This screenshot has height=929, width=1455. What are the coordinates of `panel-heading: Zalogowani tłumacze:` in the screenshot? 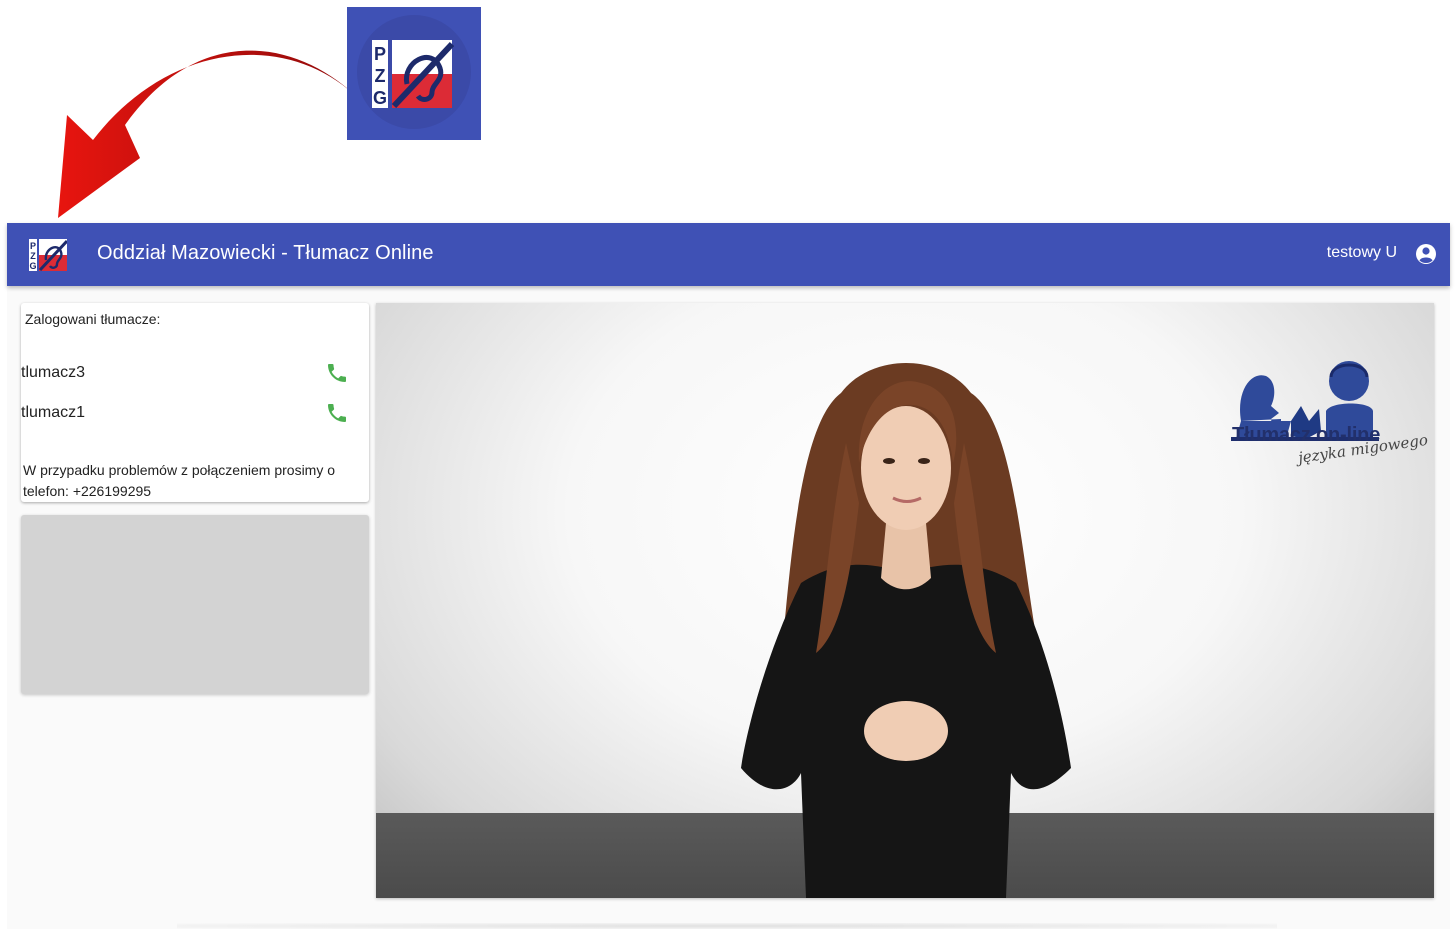 It's located at (93, 319).